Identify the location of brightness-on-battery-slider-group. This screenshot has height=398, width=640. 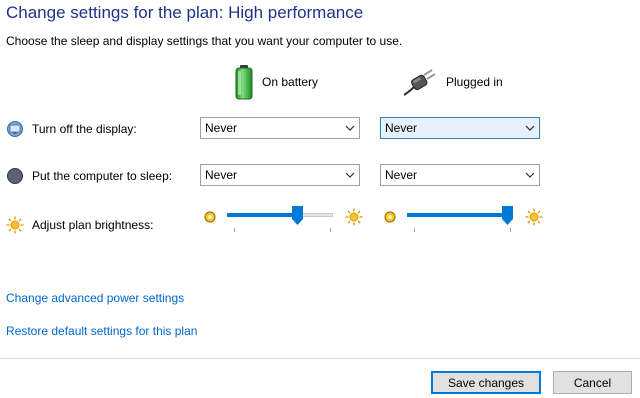
(283, 219).